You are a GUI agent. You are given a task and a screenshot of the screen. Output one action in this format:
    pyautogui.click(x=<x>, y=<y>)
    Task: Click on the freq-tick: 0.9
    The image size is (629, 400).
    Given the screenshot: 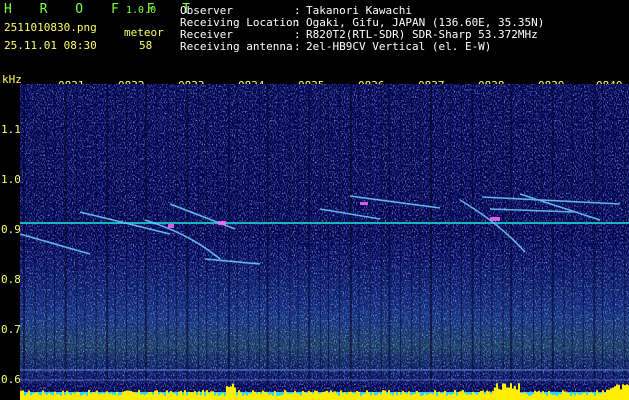 What is the action you would take?
    pyautogui.click(x=11, y=229)
    